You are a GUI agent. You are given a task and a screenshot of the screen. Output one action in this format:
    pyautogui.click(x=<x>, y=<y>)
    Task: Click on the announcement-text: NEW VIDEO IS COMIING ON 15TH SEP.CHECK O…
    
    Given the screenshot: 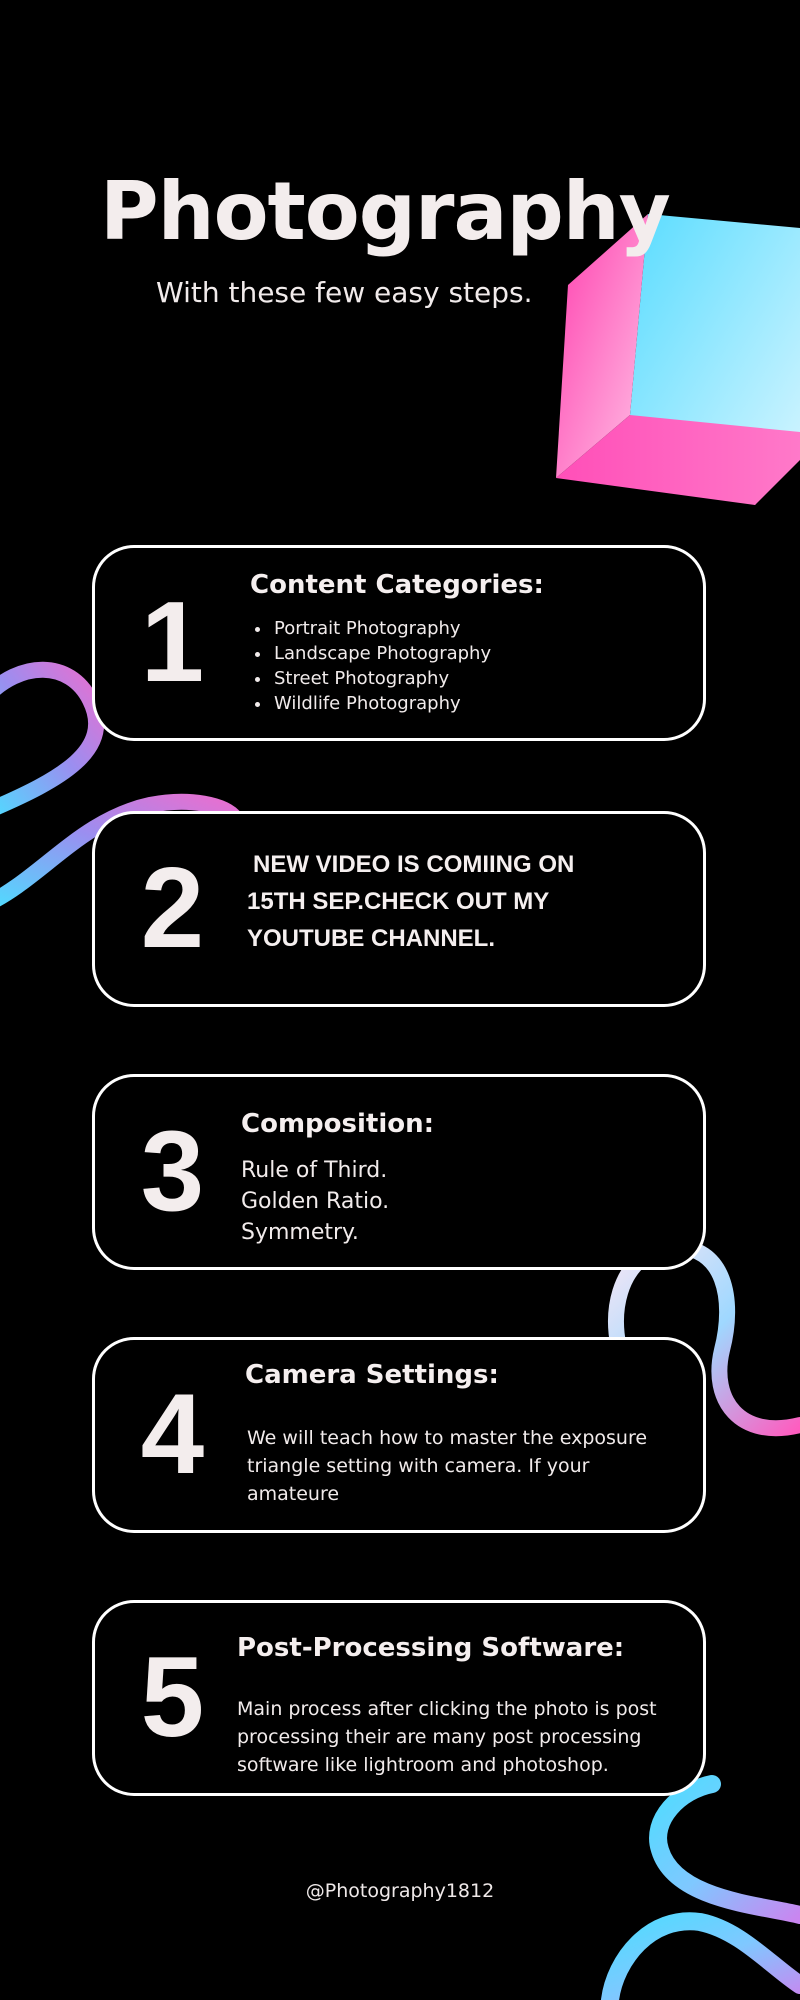 What is the action you would take?
    pyautogui.click(x=457, y=901)
    